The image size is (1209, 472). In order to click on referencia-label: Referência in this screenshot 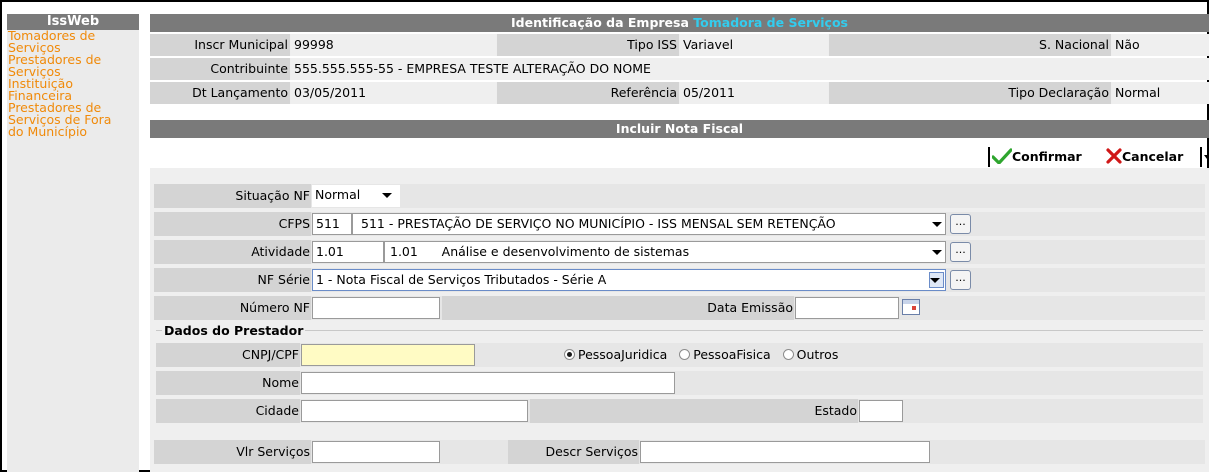, I will do `click(588, 93)`.